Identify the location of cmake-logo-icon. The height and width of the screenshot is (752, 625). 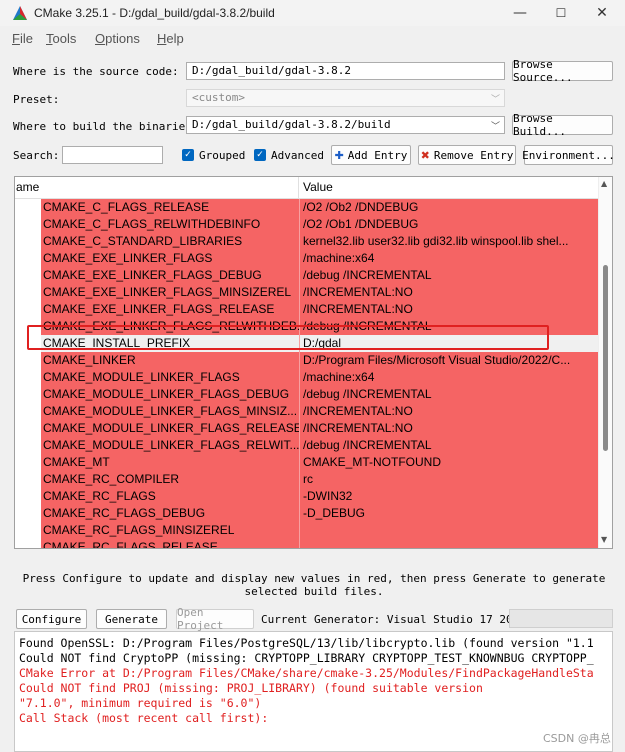
(20, 13).